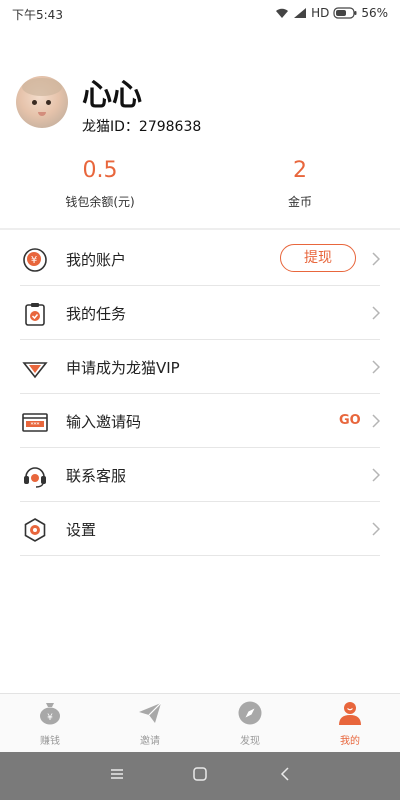  What do you see at coordinates (345, 13) in the screenshot?
I see `battery-icon` at bounding box center [345, 13].